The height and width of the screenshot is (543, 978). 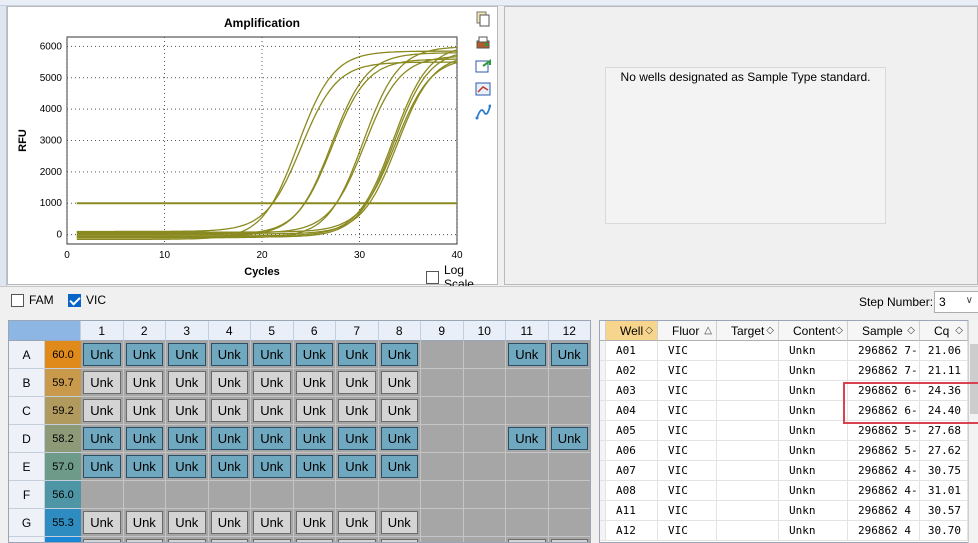 What do you see at coordinates (144, 410) in the screenshot?
I see `well-C2: Unk` at bounding box center [144, 410].